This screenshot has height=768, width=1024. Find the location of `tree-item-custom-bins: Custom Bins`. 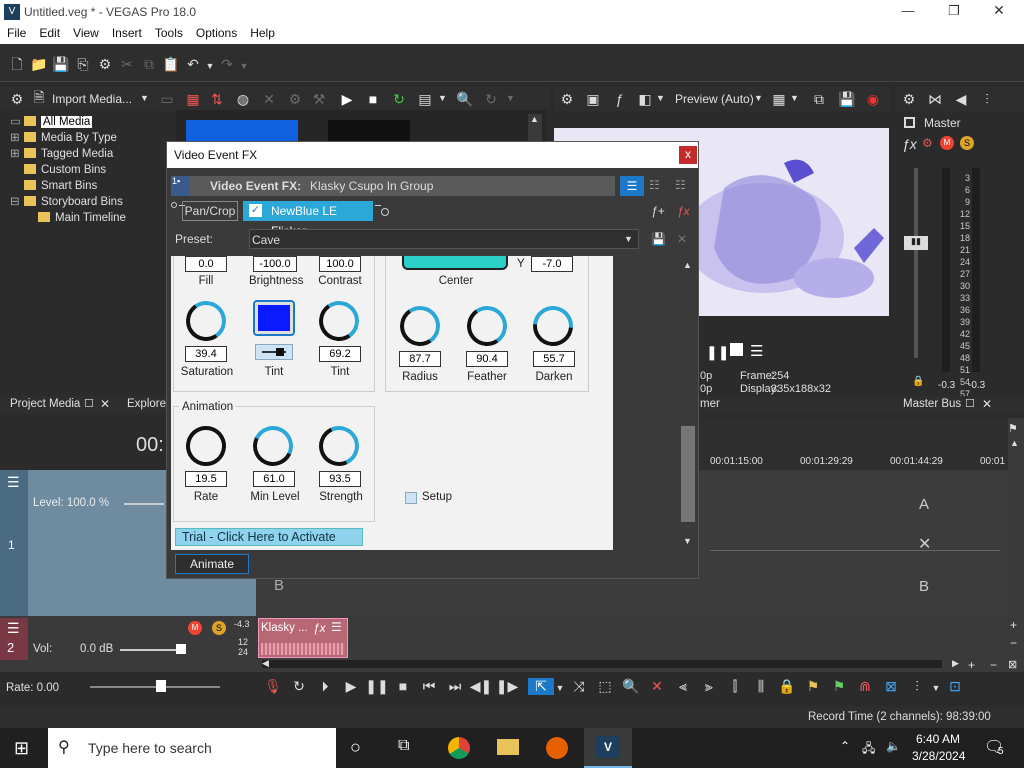

tree-item-custom-bins: Custom Bins is located at coordinates (68, 170).